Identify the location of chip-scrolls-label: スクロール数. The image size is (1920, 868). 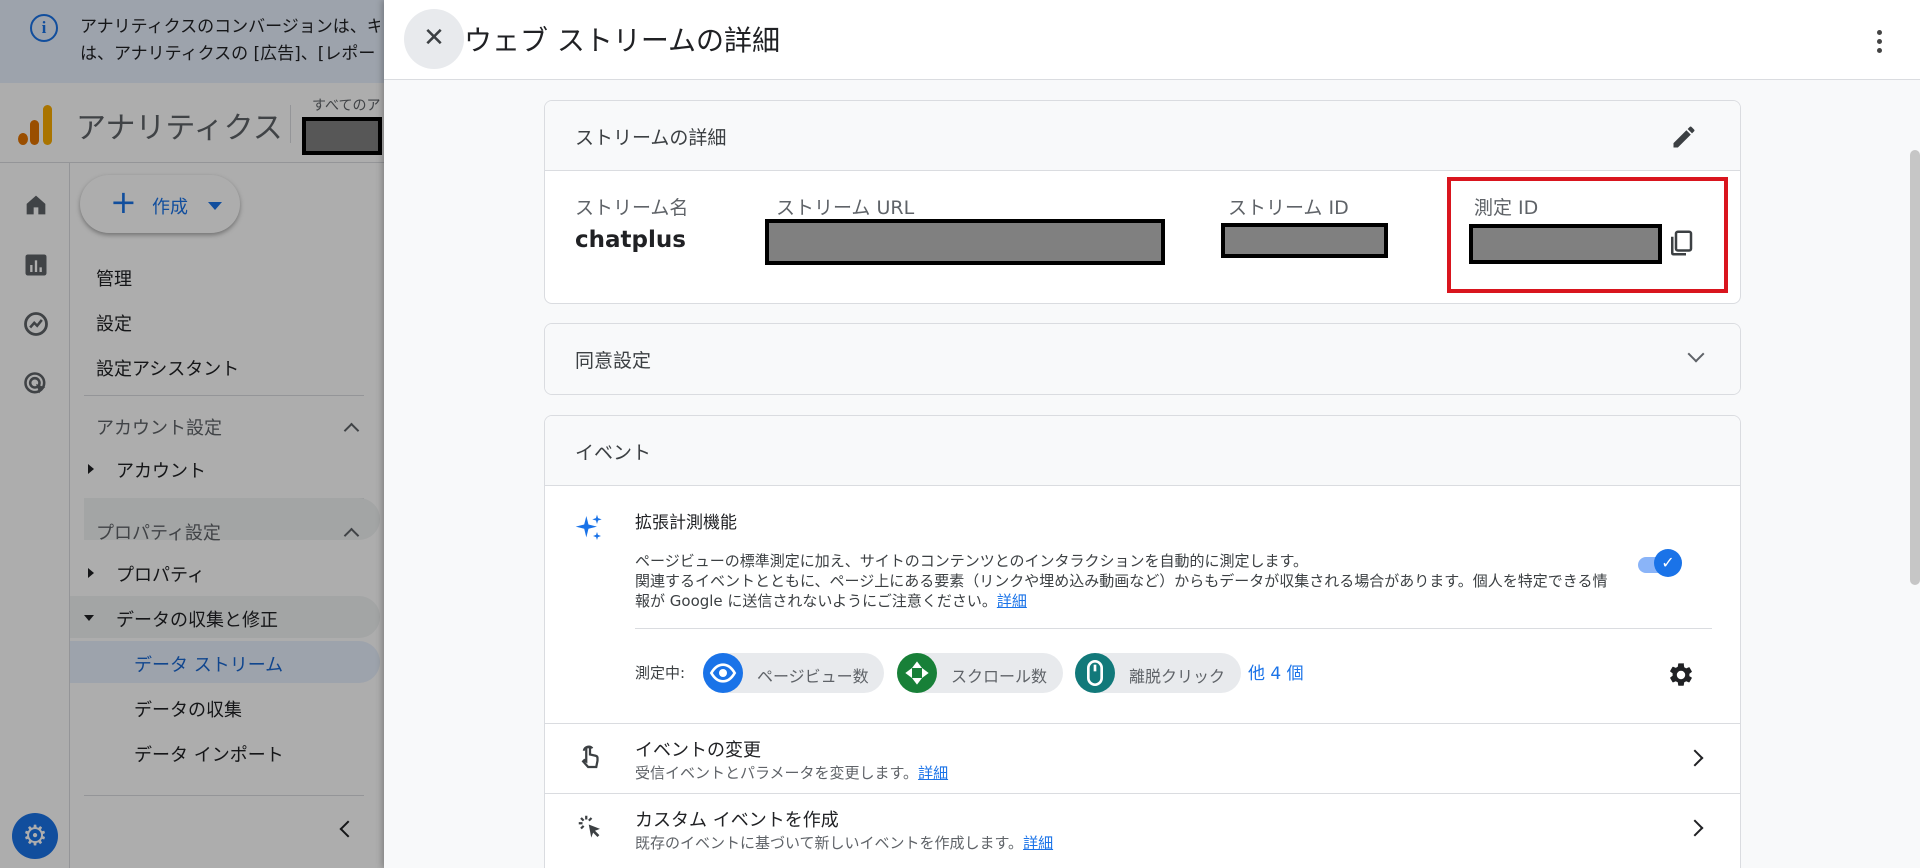
(999, 676).